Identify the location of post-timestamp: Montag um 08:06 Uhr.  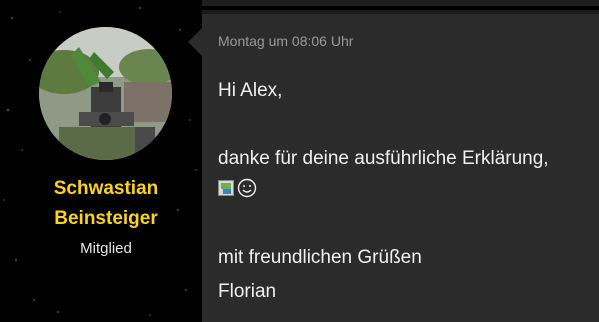
(285, 41).